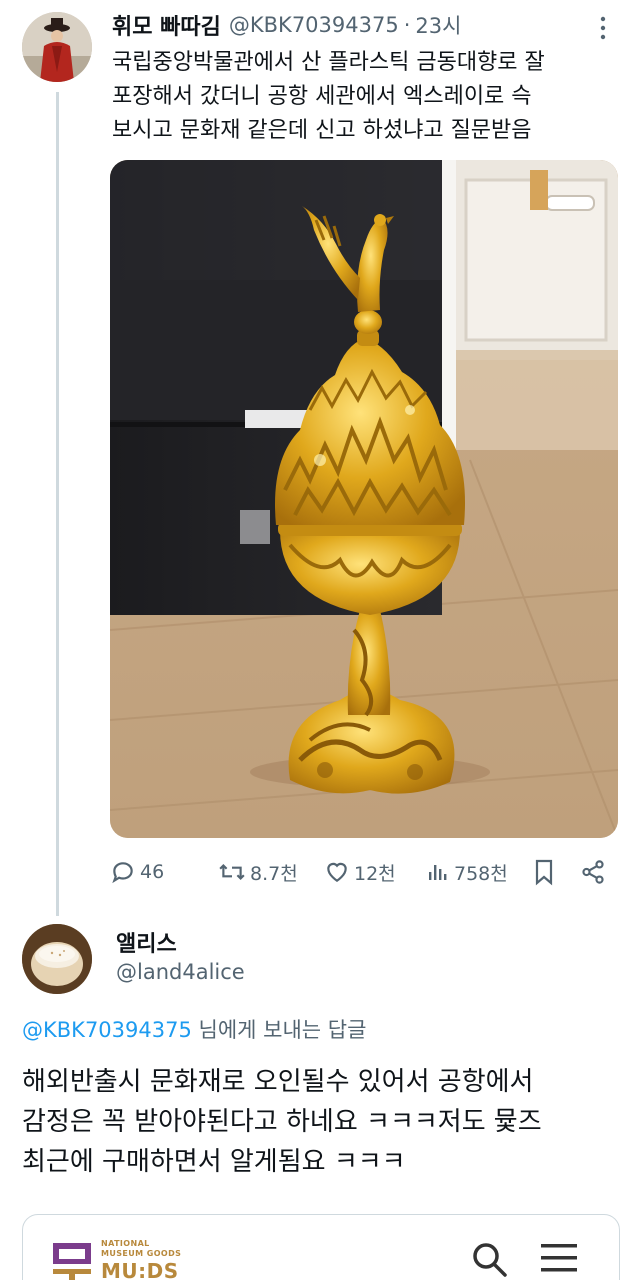 This screenshot has height=1280, width=640. What do you see at coordinates (274, 873) in the screenshot?
I see `retweet-count: 8.7천` at bounding box center [274, 873].